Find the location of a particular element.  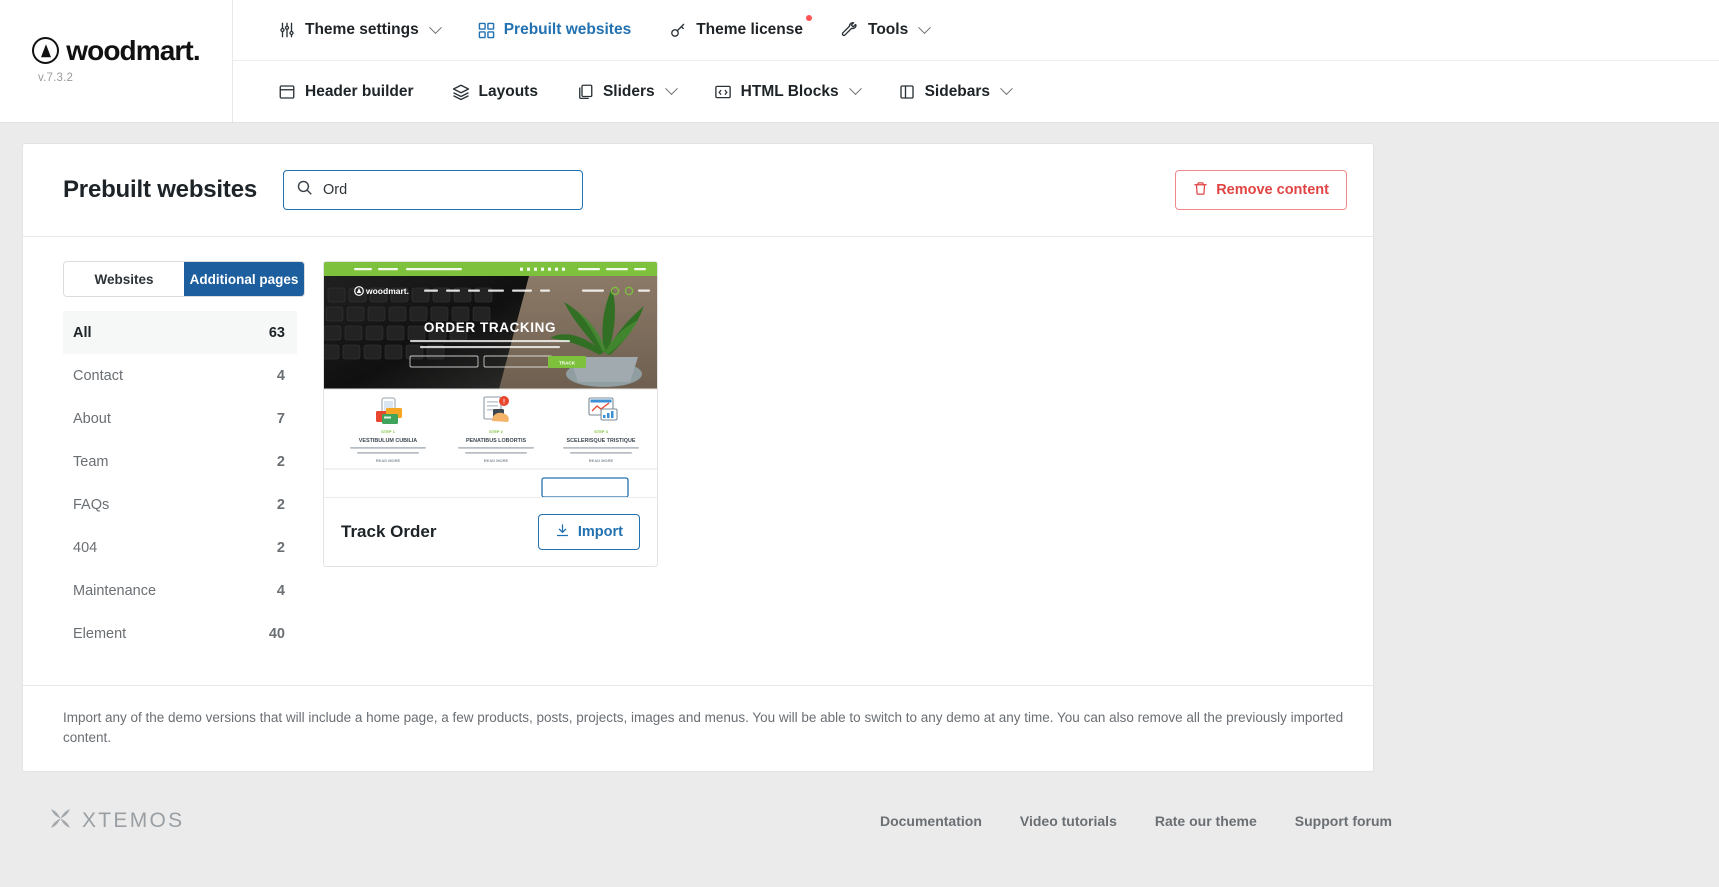

copy-slides-icon is located at coordinates (585, 92).